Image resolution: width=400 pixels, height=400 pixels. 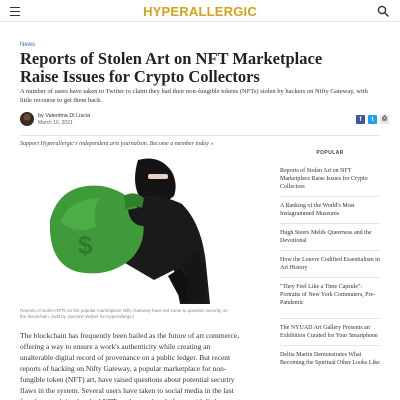 What do you see at coordinates (55, 123) in the screenshot?
I see `publish-date: March 16, 2021` at bounding box center [55, 123].